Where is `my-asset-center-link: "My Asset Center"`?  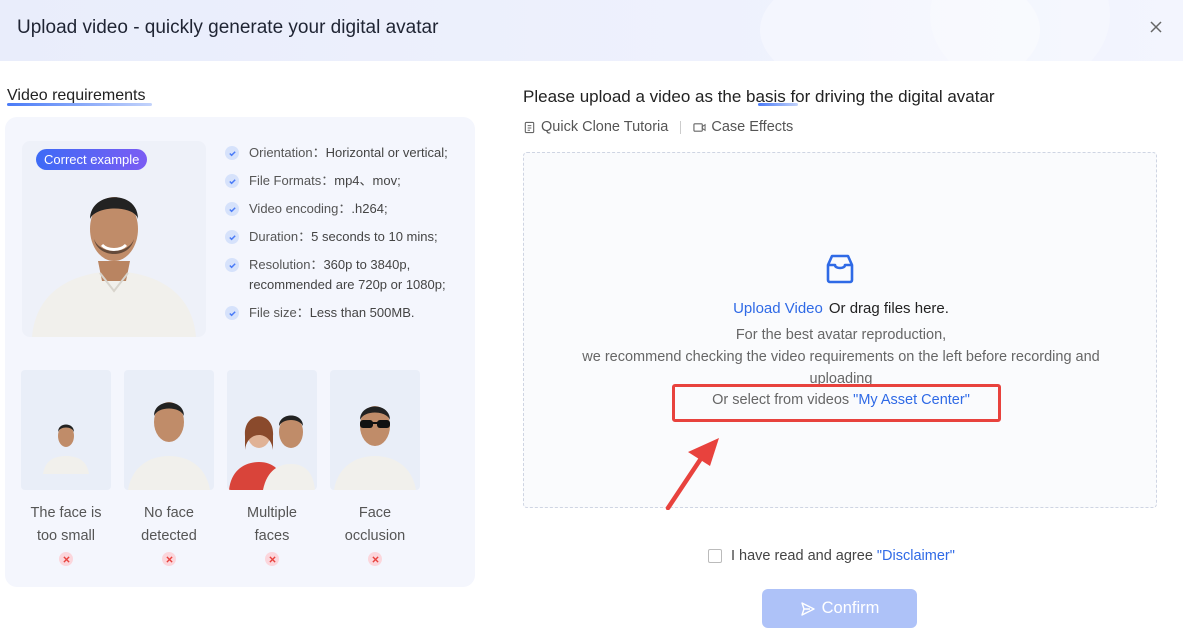
my-asset-center-link: "My Asset Center" is located at coordinates (911, 400).